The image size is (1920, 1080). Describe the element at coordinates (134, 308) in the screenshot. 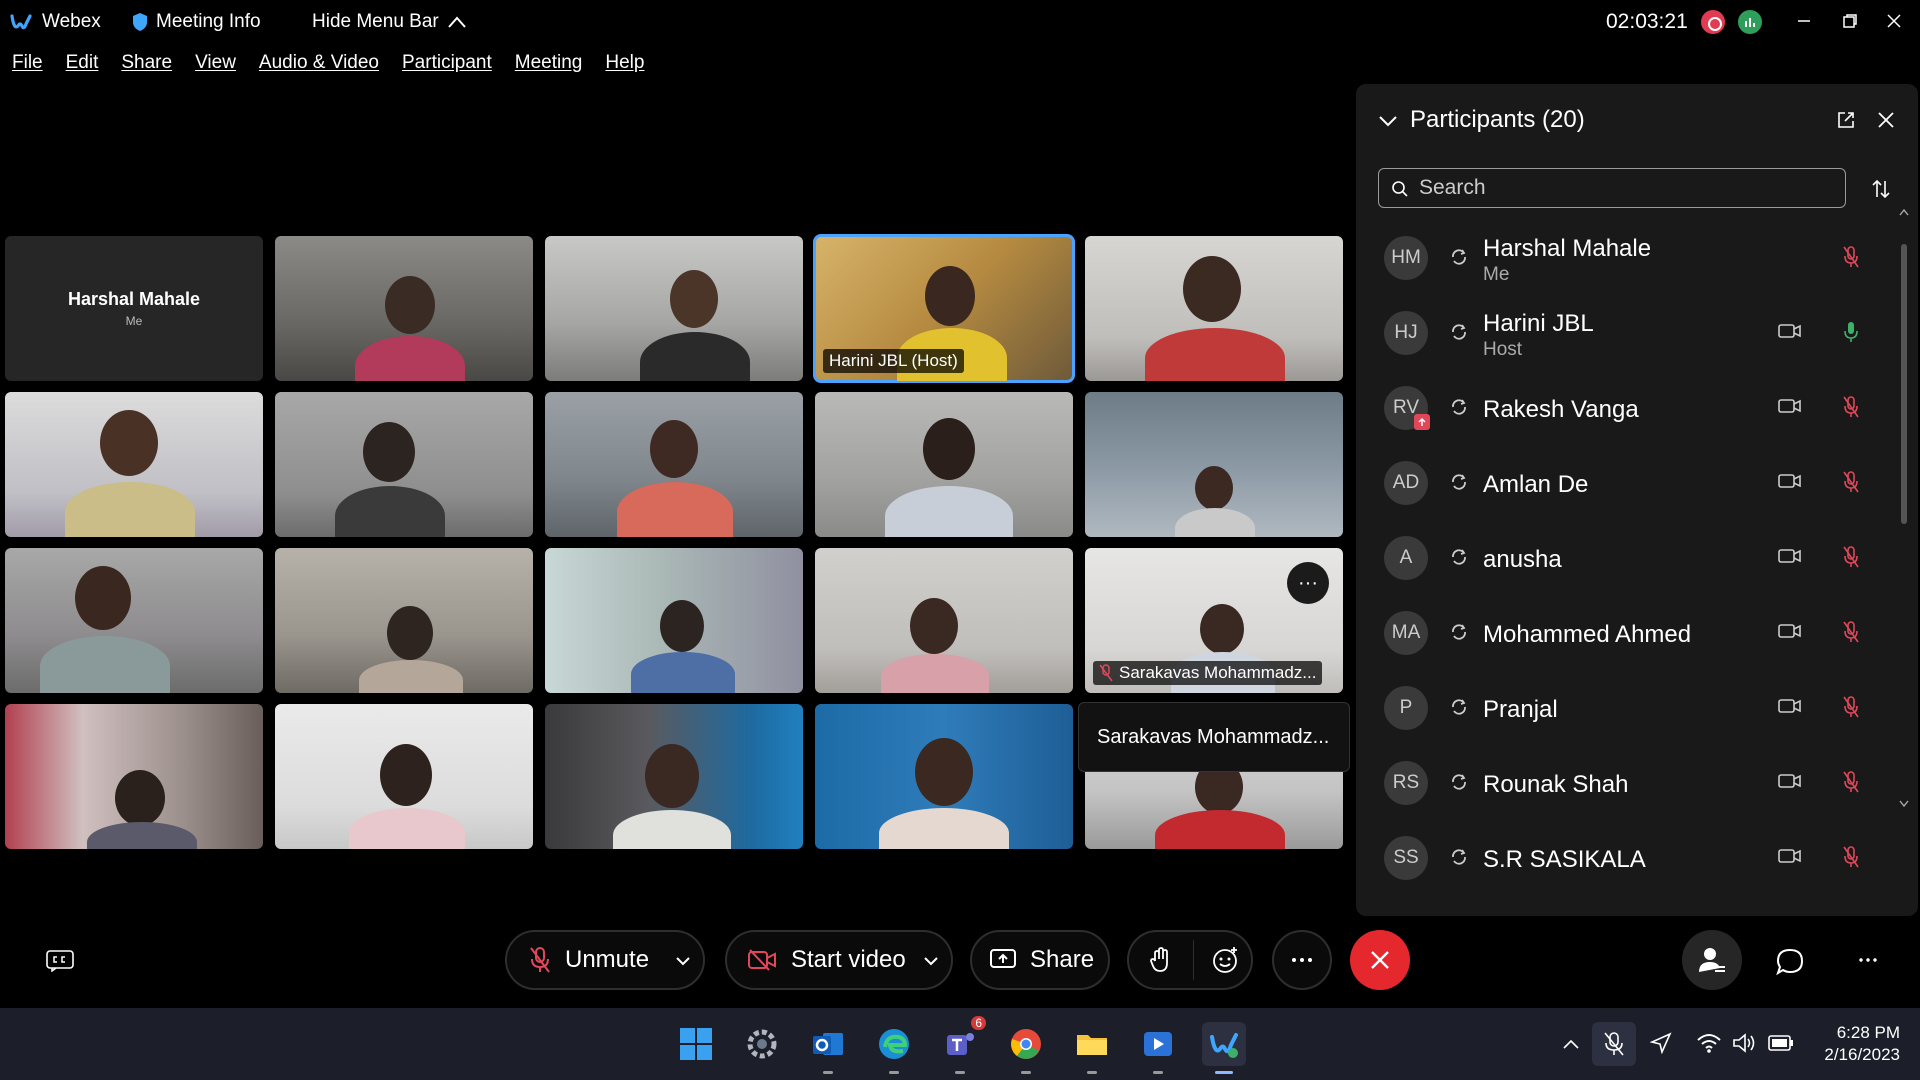

I see `self-video-tile: Harshal Mahale Me` at that location.